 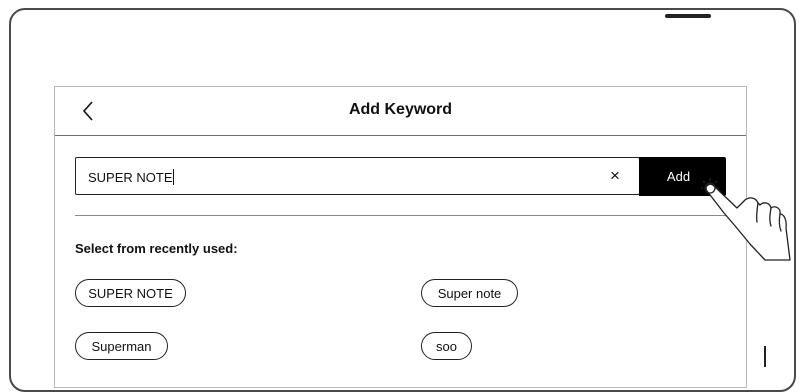 What do you see at coordinates (357, 176) in the screenshot?
I see `keyword-input: SUPER NOTE ×` at bounding box center [357, 176].